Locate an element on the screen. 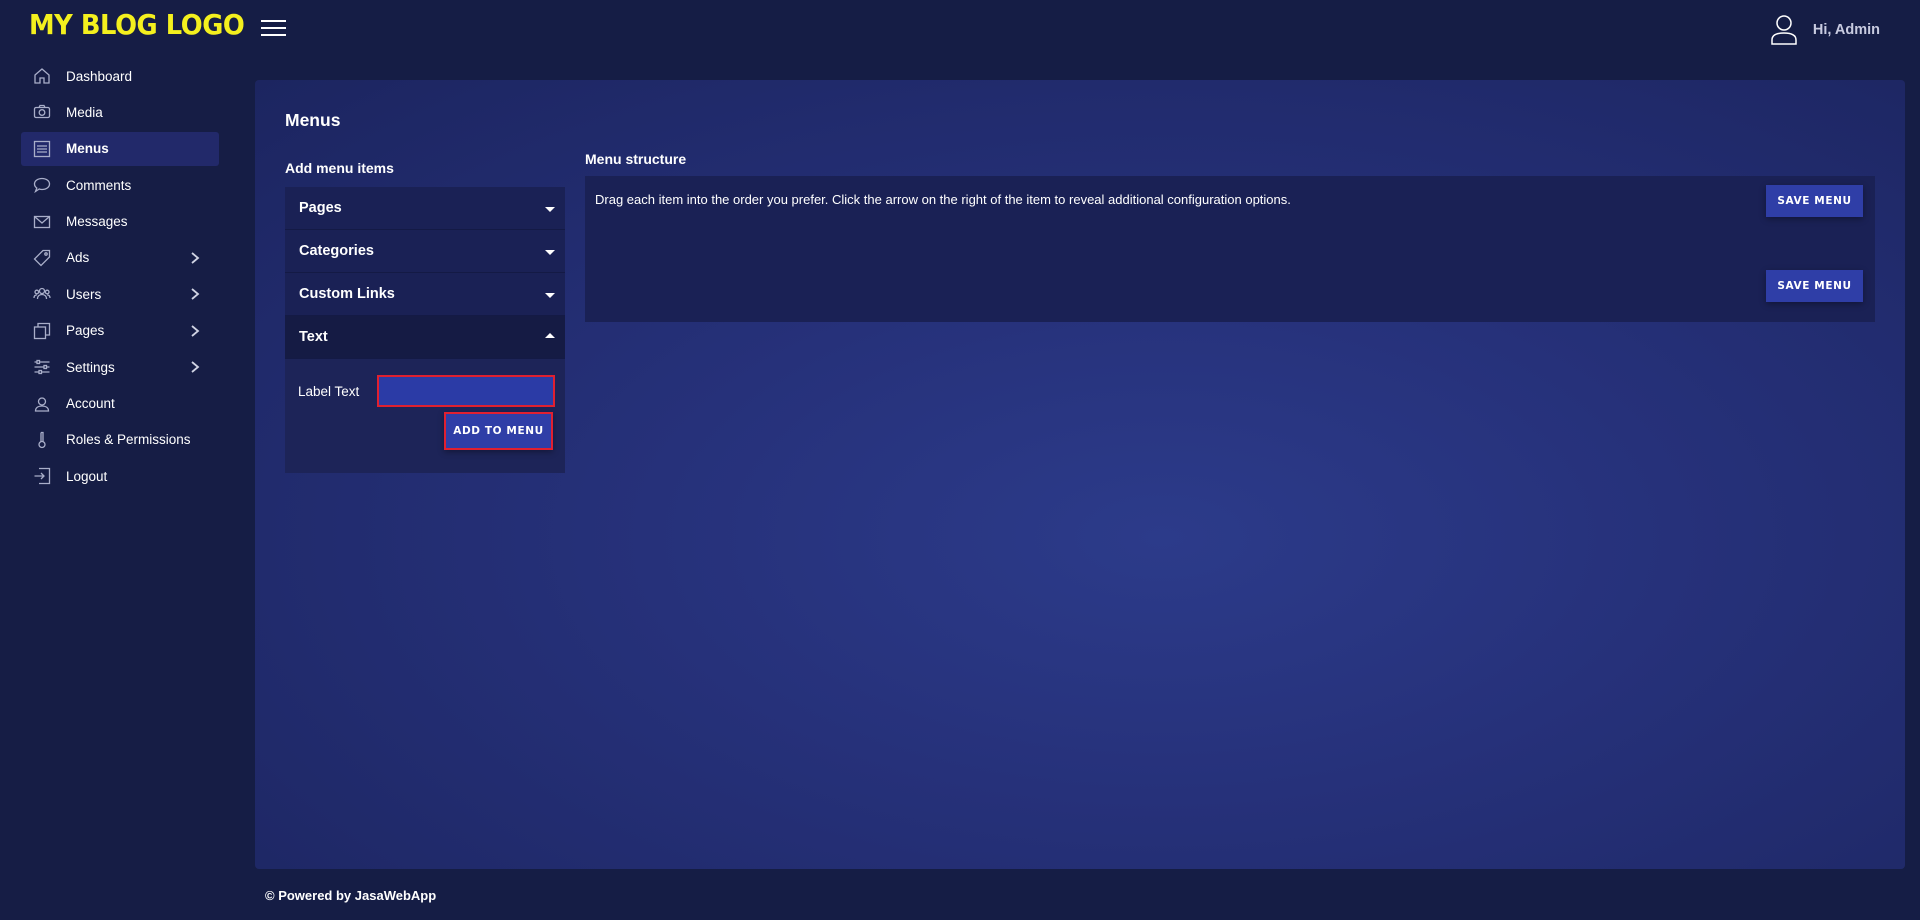 The height and width of the screenshot is (920, 1920). comment-icon is located at coordinates (42, 185).